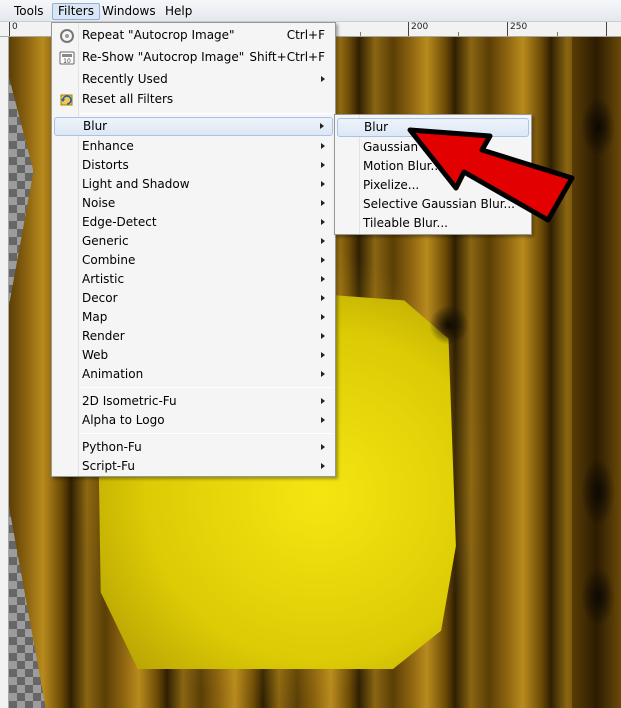 Image resolution: width=621 pixels, height=708 pixels. Describe the element at coordinates (128, 99) in the screenshot. I see `menu-item-label: Reset all Filters` at that location.